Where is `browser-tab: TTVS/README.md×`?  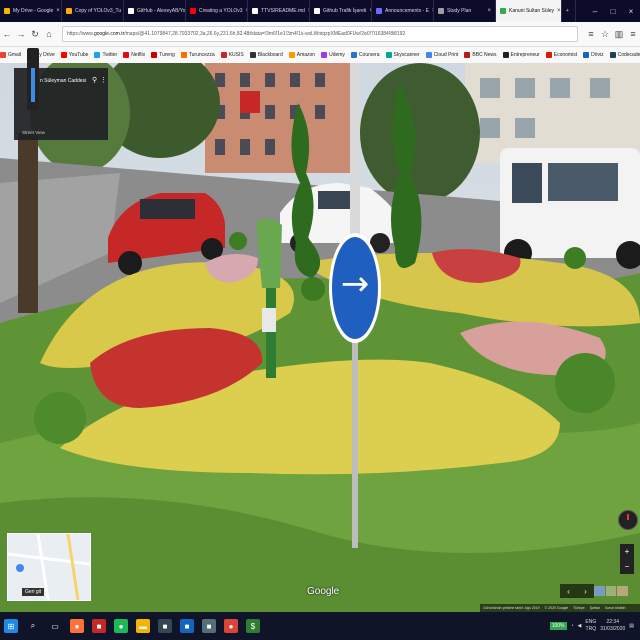
browser-tab: TTVS/README.md× is located at coordinates (279, 11).